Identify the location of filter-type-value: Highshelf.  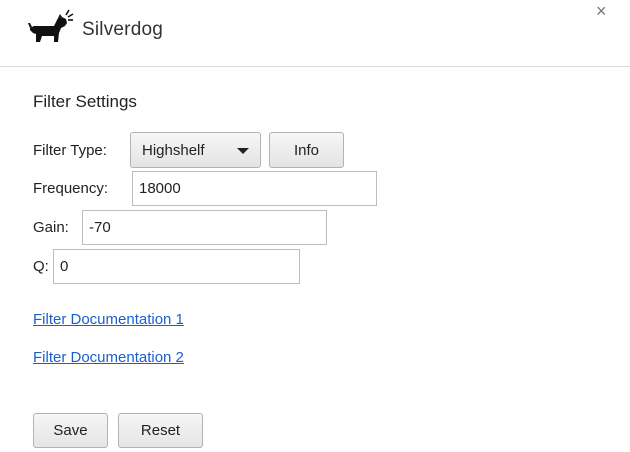
(173, 150).